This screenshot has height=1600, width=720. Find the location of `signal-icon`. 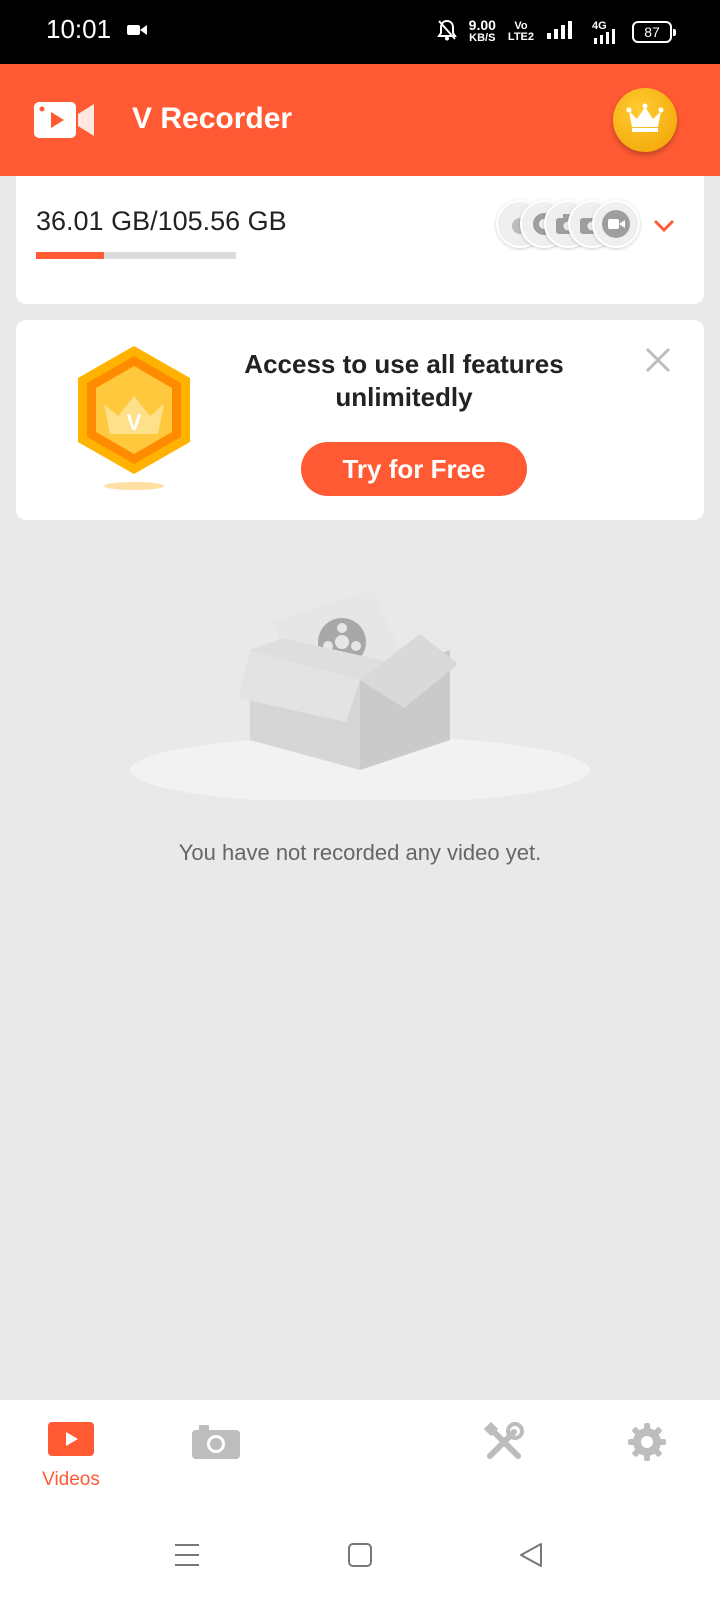

signal-icon is located at coordinates (559, 32).